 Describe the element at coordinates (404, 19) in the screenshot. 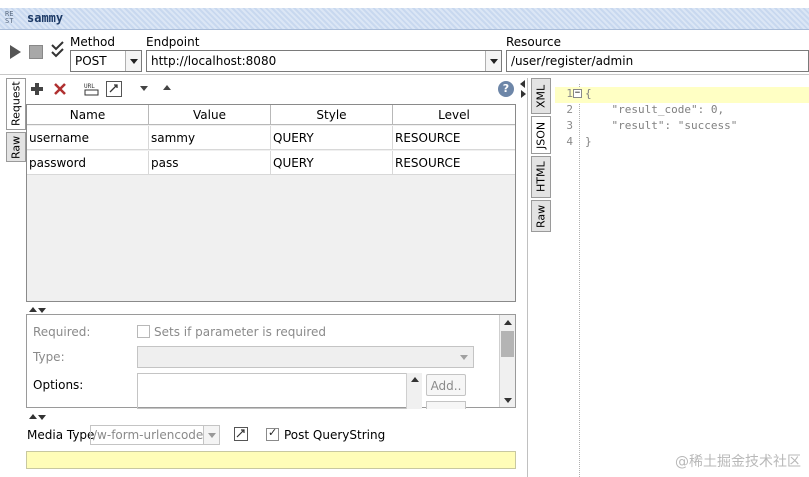

I see `title-bar: RE ST sammy` at that location.